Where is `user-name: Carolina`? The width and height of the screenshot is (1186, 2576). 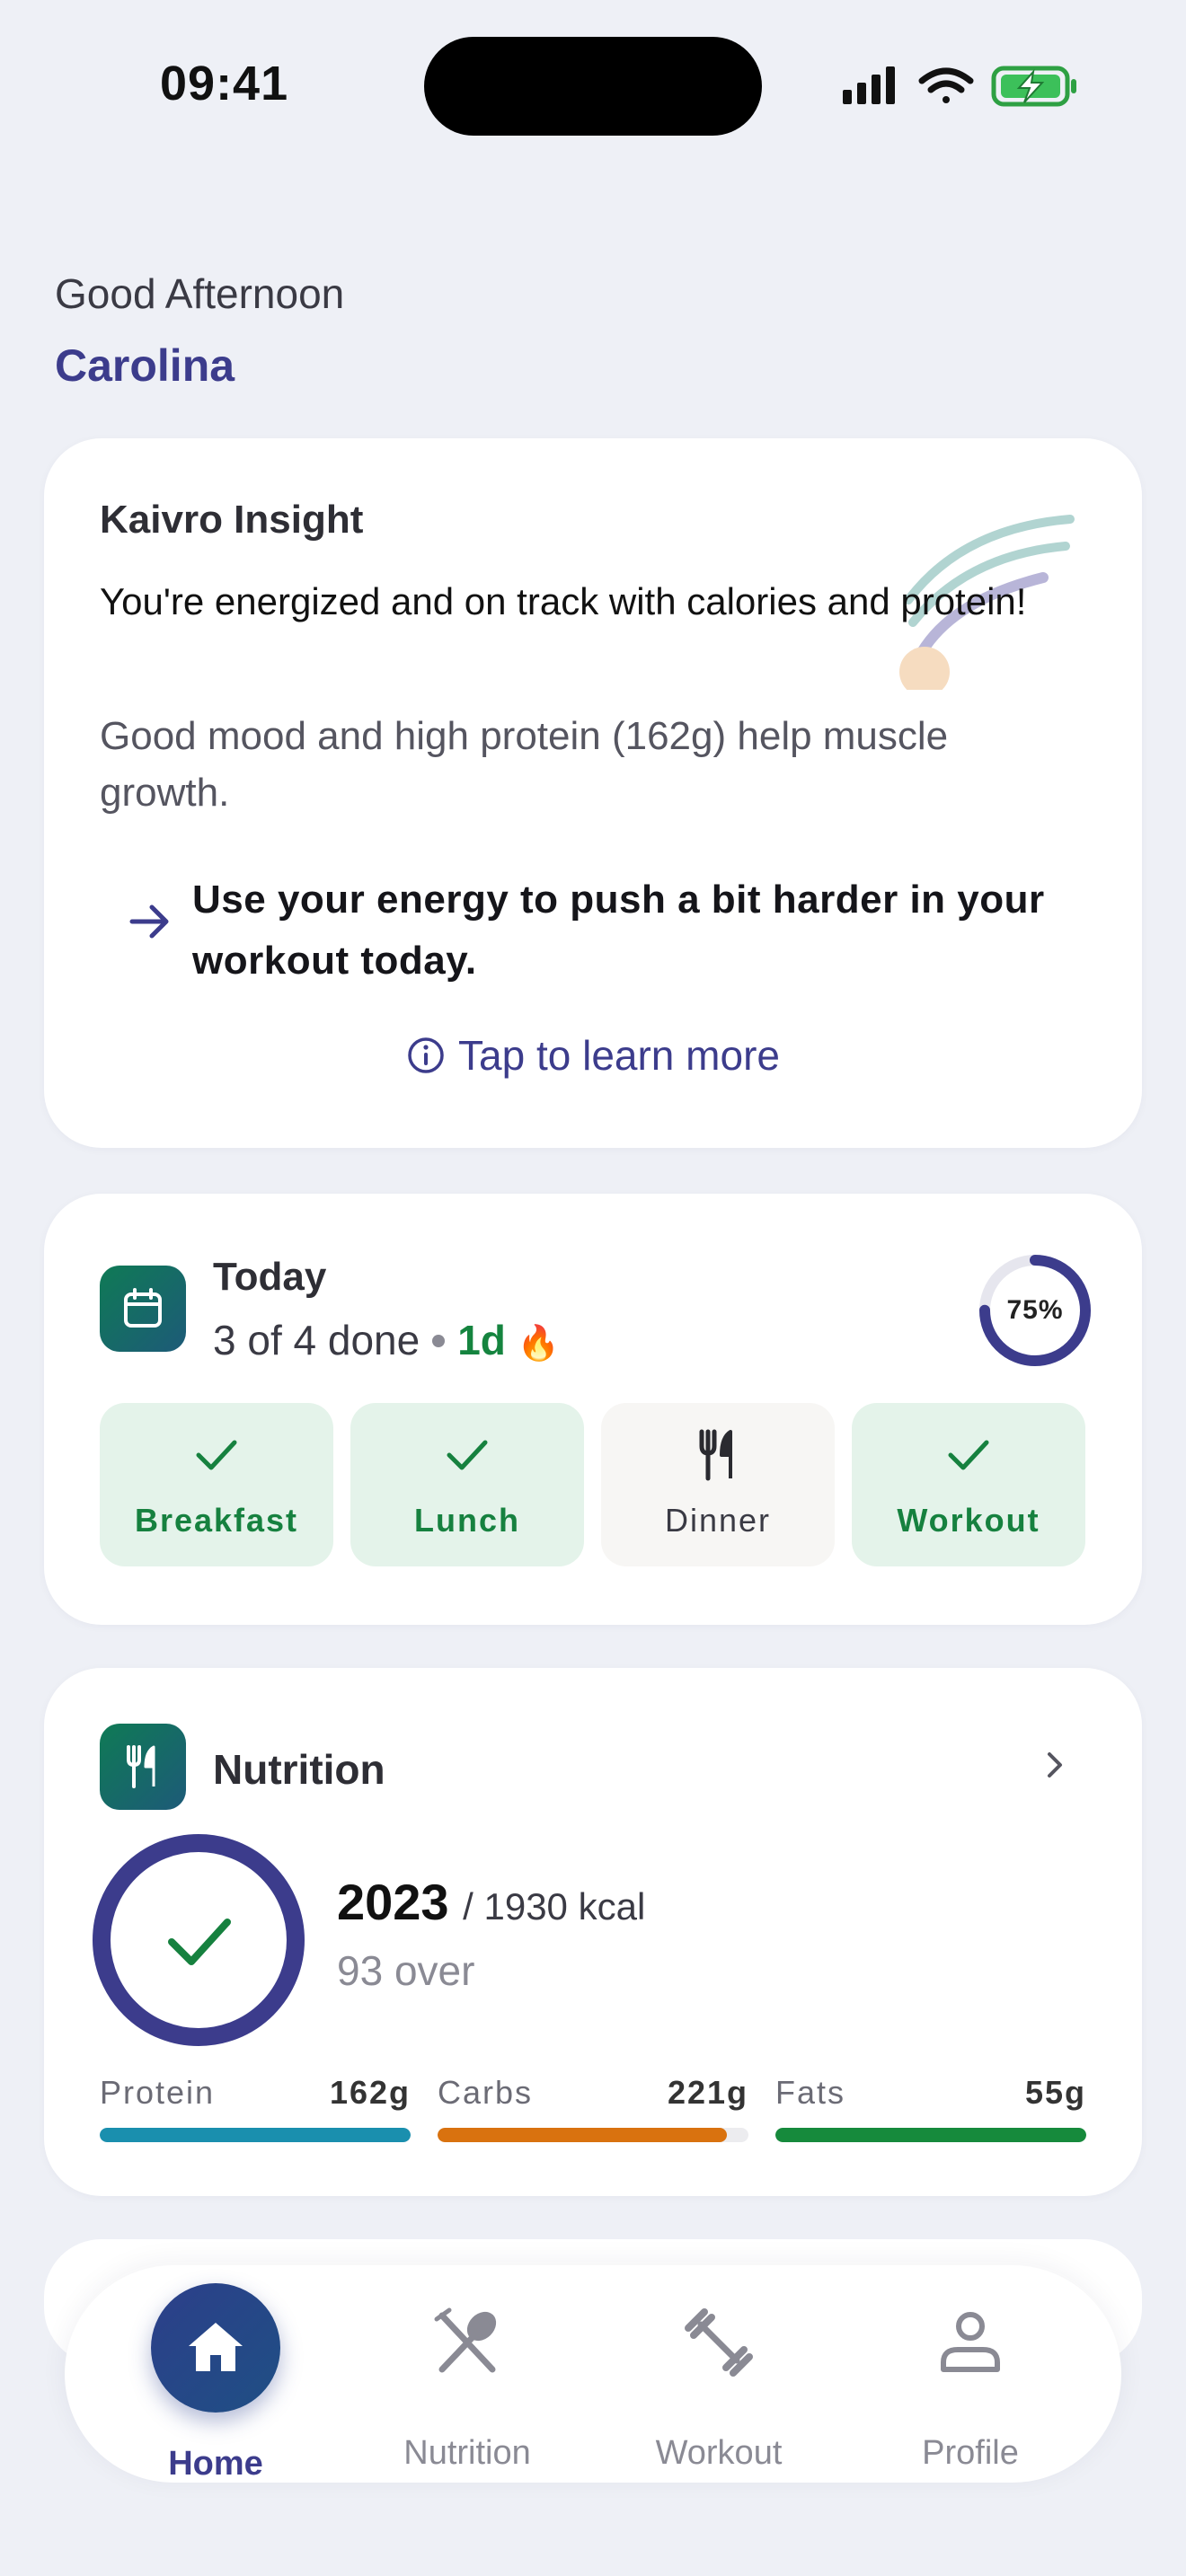 user-name: Carolina is located at coordinates (145, 365).